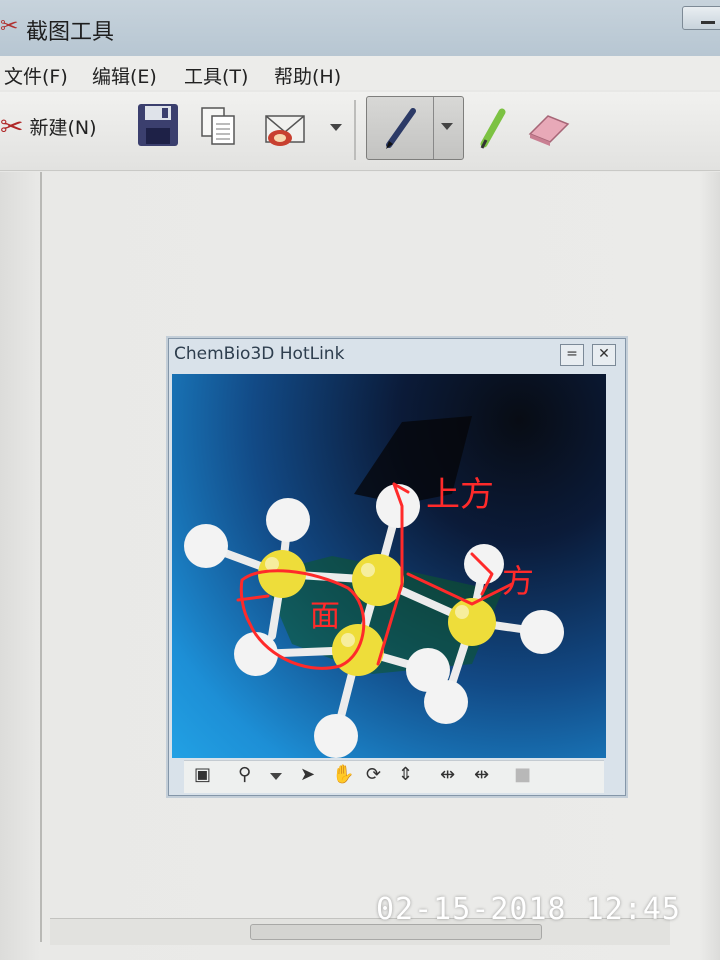 The height and width of the screenshot is (960, 720). I want to click on annotation-face: 面, so click(325, 616).